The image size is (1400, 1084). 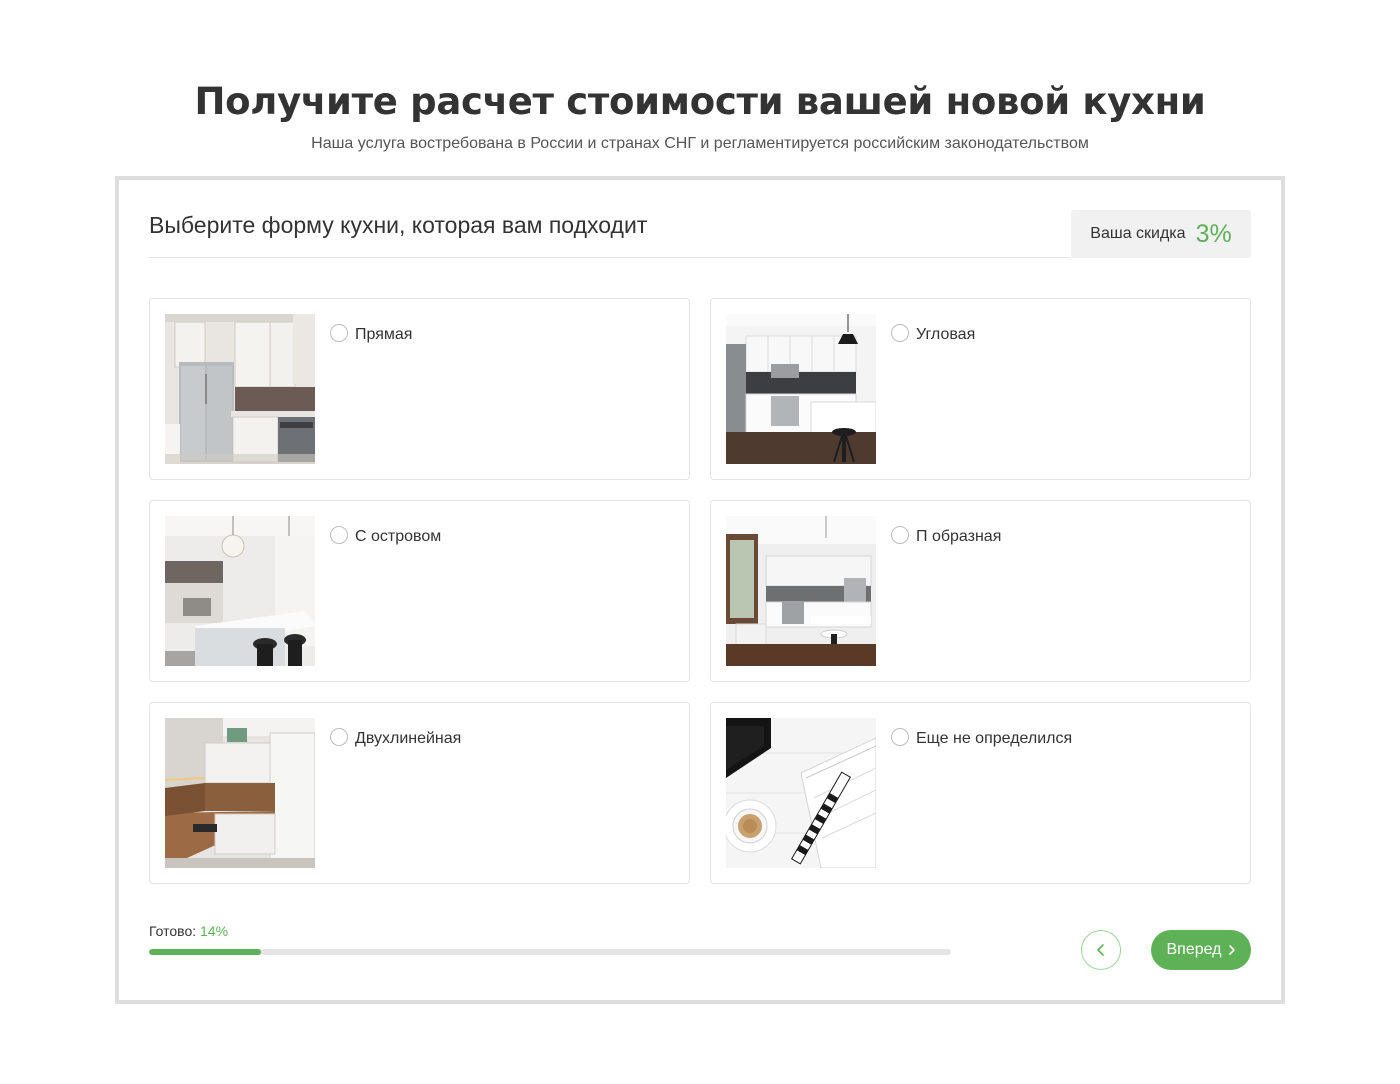 I want to click on next-button-label: Вперед, so click(x=1194, y=949).